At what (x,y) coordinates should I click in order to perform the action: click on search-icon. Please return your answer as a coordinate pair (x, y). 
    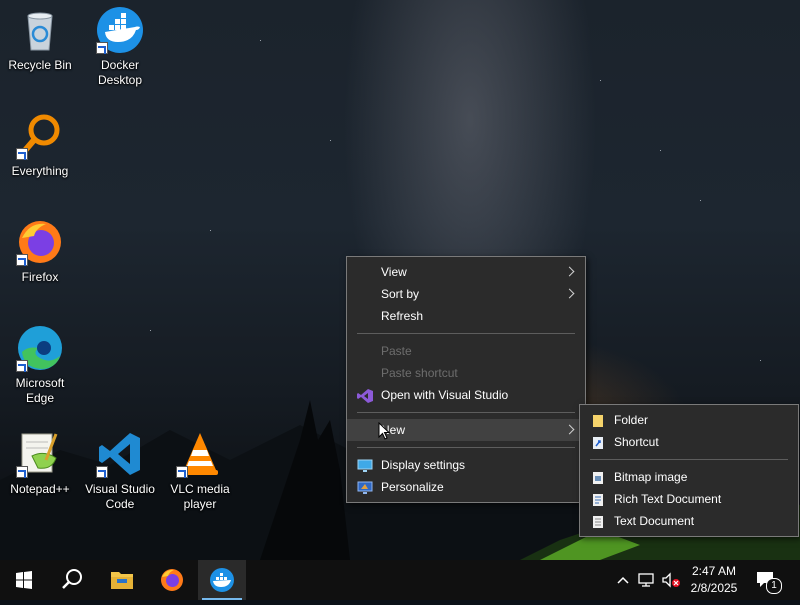
    Looking at the image, I should click on (72, 579).